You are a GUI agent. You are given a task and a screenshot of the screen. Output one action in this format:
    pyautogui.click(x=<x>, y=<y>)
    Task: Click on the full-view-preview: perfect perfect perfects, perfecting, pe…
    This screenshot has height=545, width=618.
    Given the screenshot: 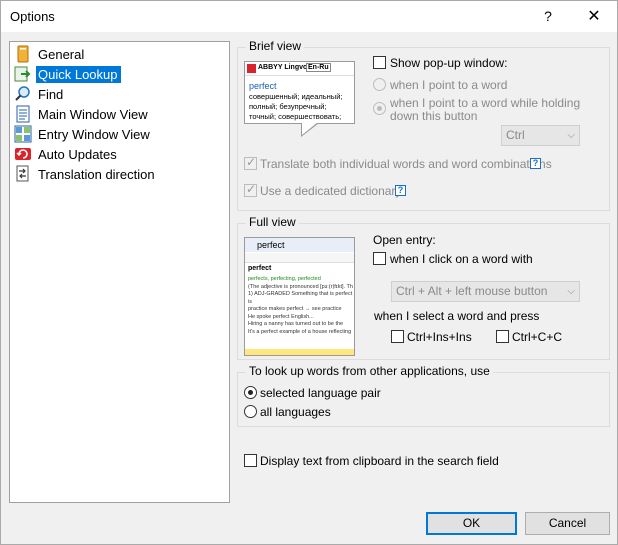 What is the action you would take?
    pyautogui.click(x=299, y=296)
    